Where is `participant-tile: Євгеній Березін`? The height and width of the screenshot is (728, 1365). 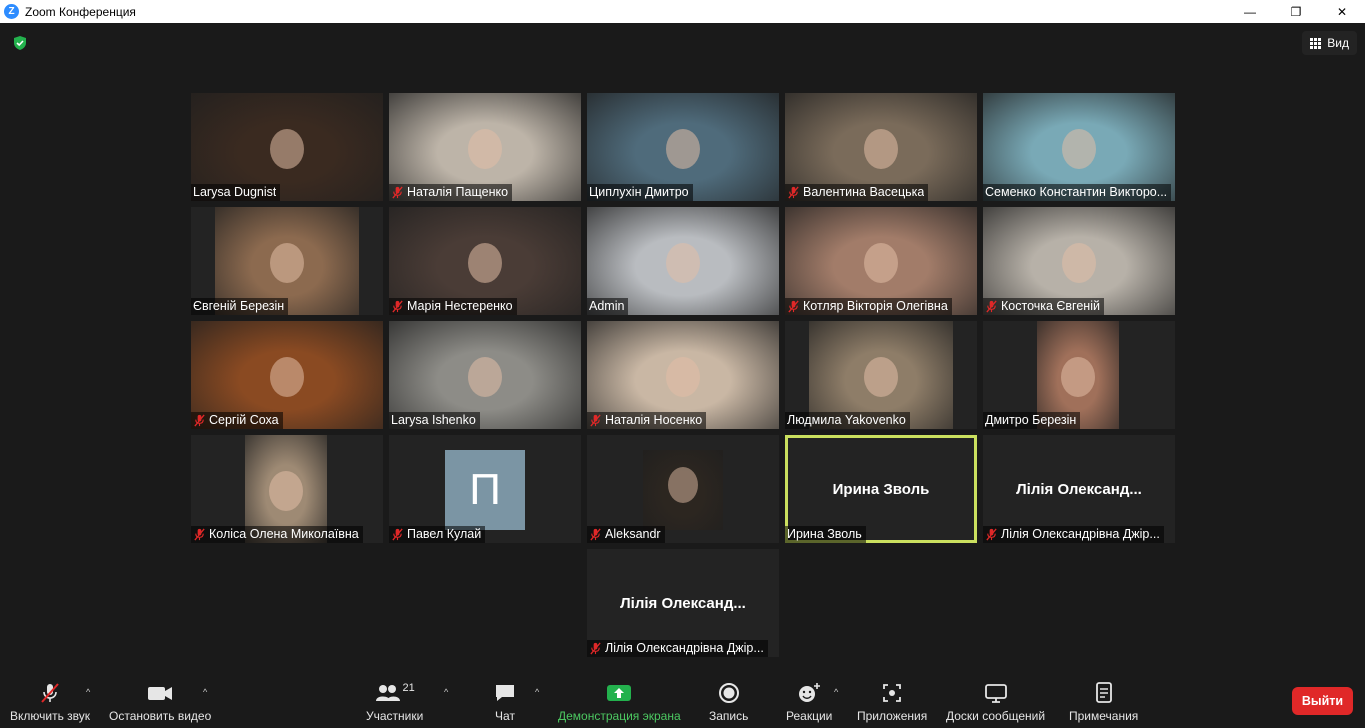 participant-tile: Євгеній Березін is located at coordinates (287, 261).